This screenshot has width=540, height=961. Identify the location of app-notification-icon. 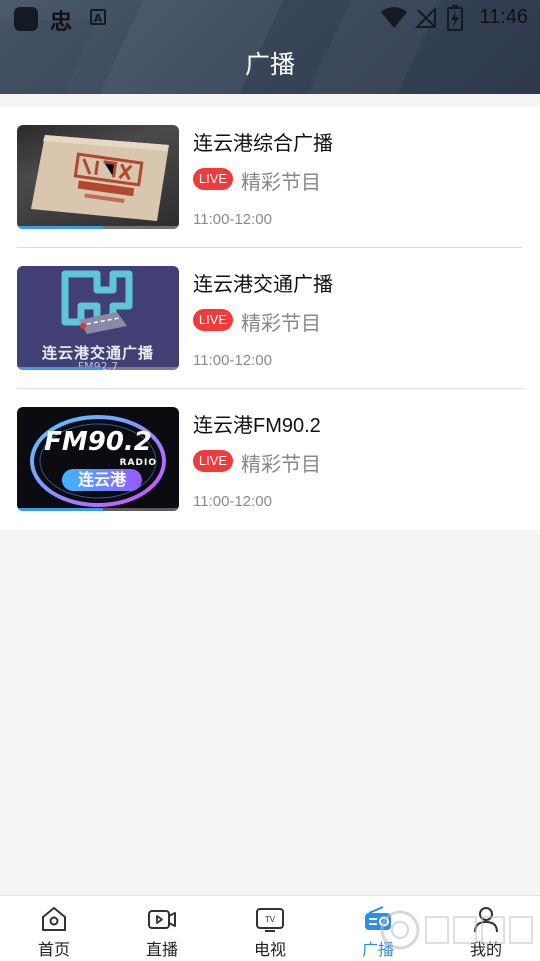
(26, 19).